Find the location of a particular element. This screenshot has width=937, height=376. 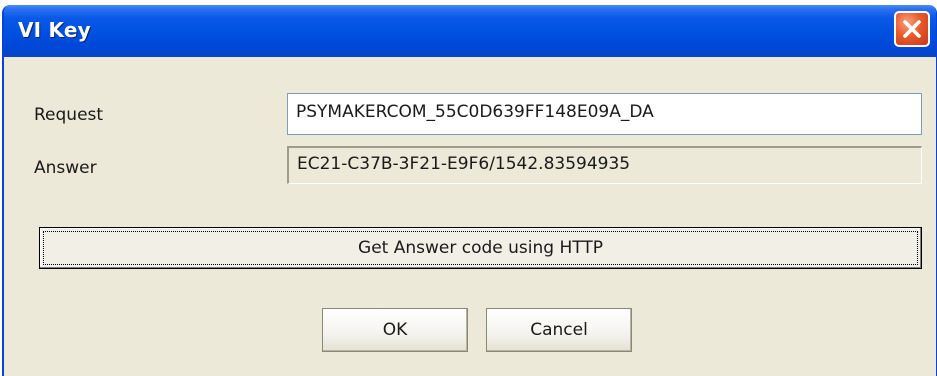

close-icon is located at coordinates (912, 29).